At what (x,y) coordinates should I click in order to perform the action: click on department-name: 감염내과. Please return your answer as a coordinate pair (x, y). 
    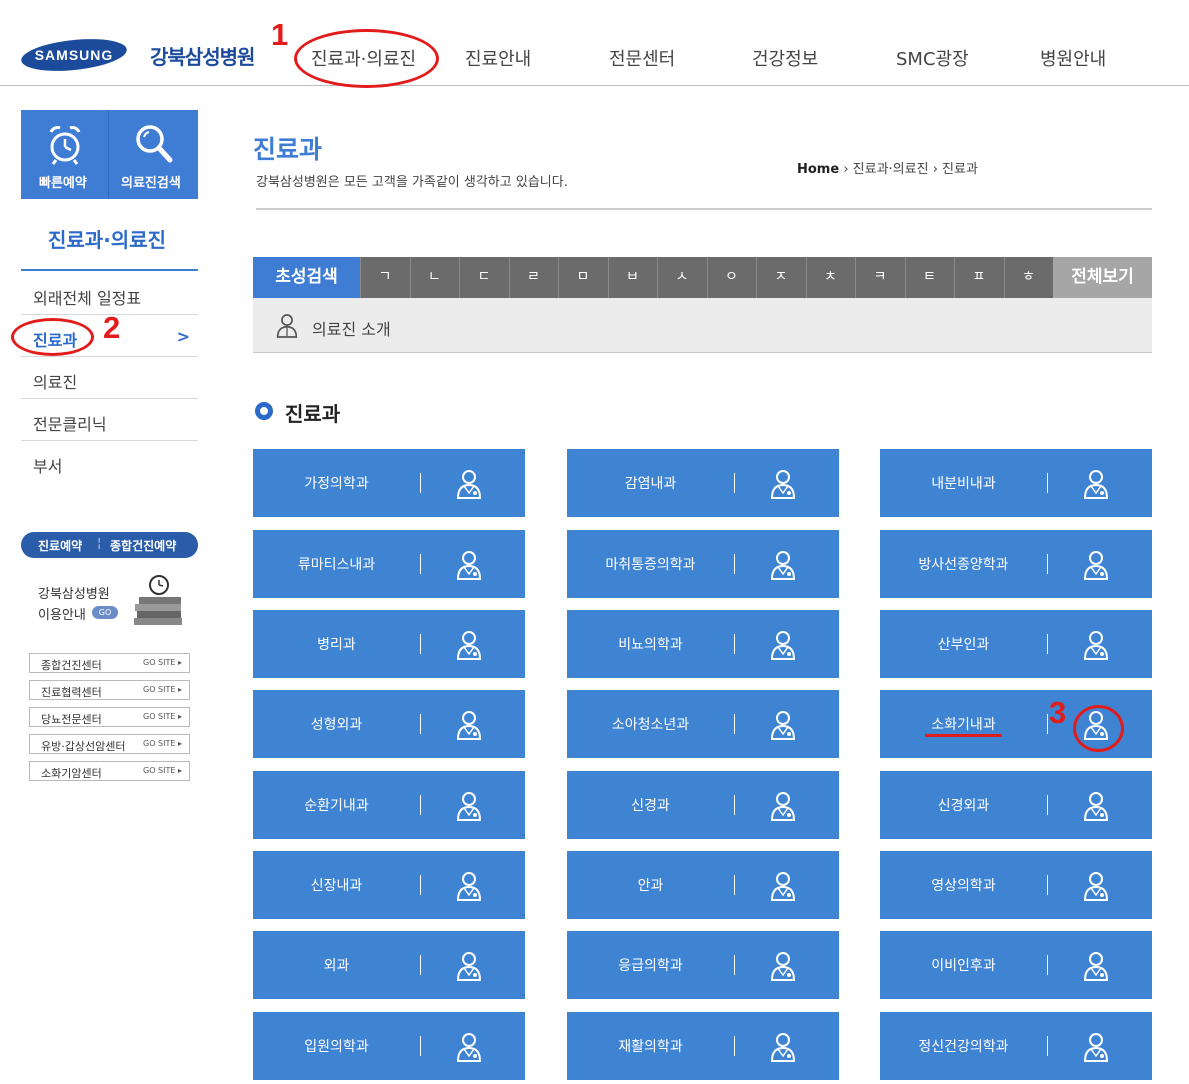
    Looking at the image, I should click on (650, 483).